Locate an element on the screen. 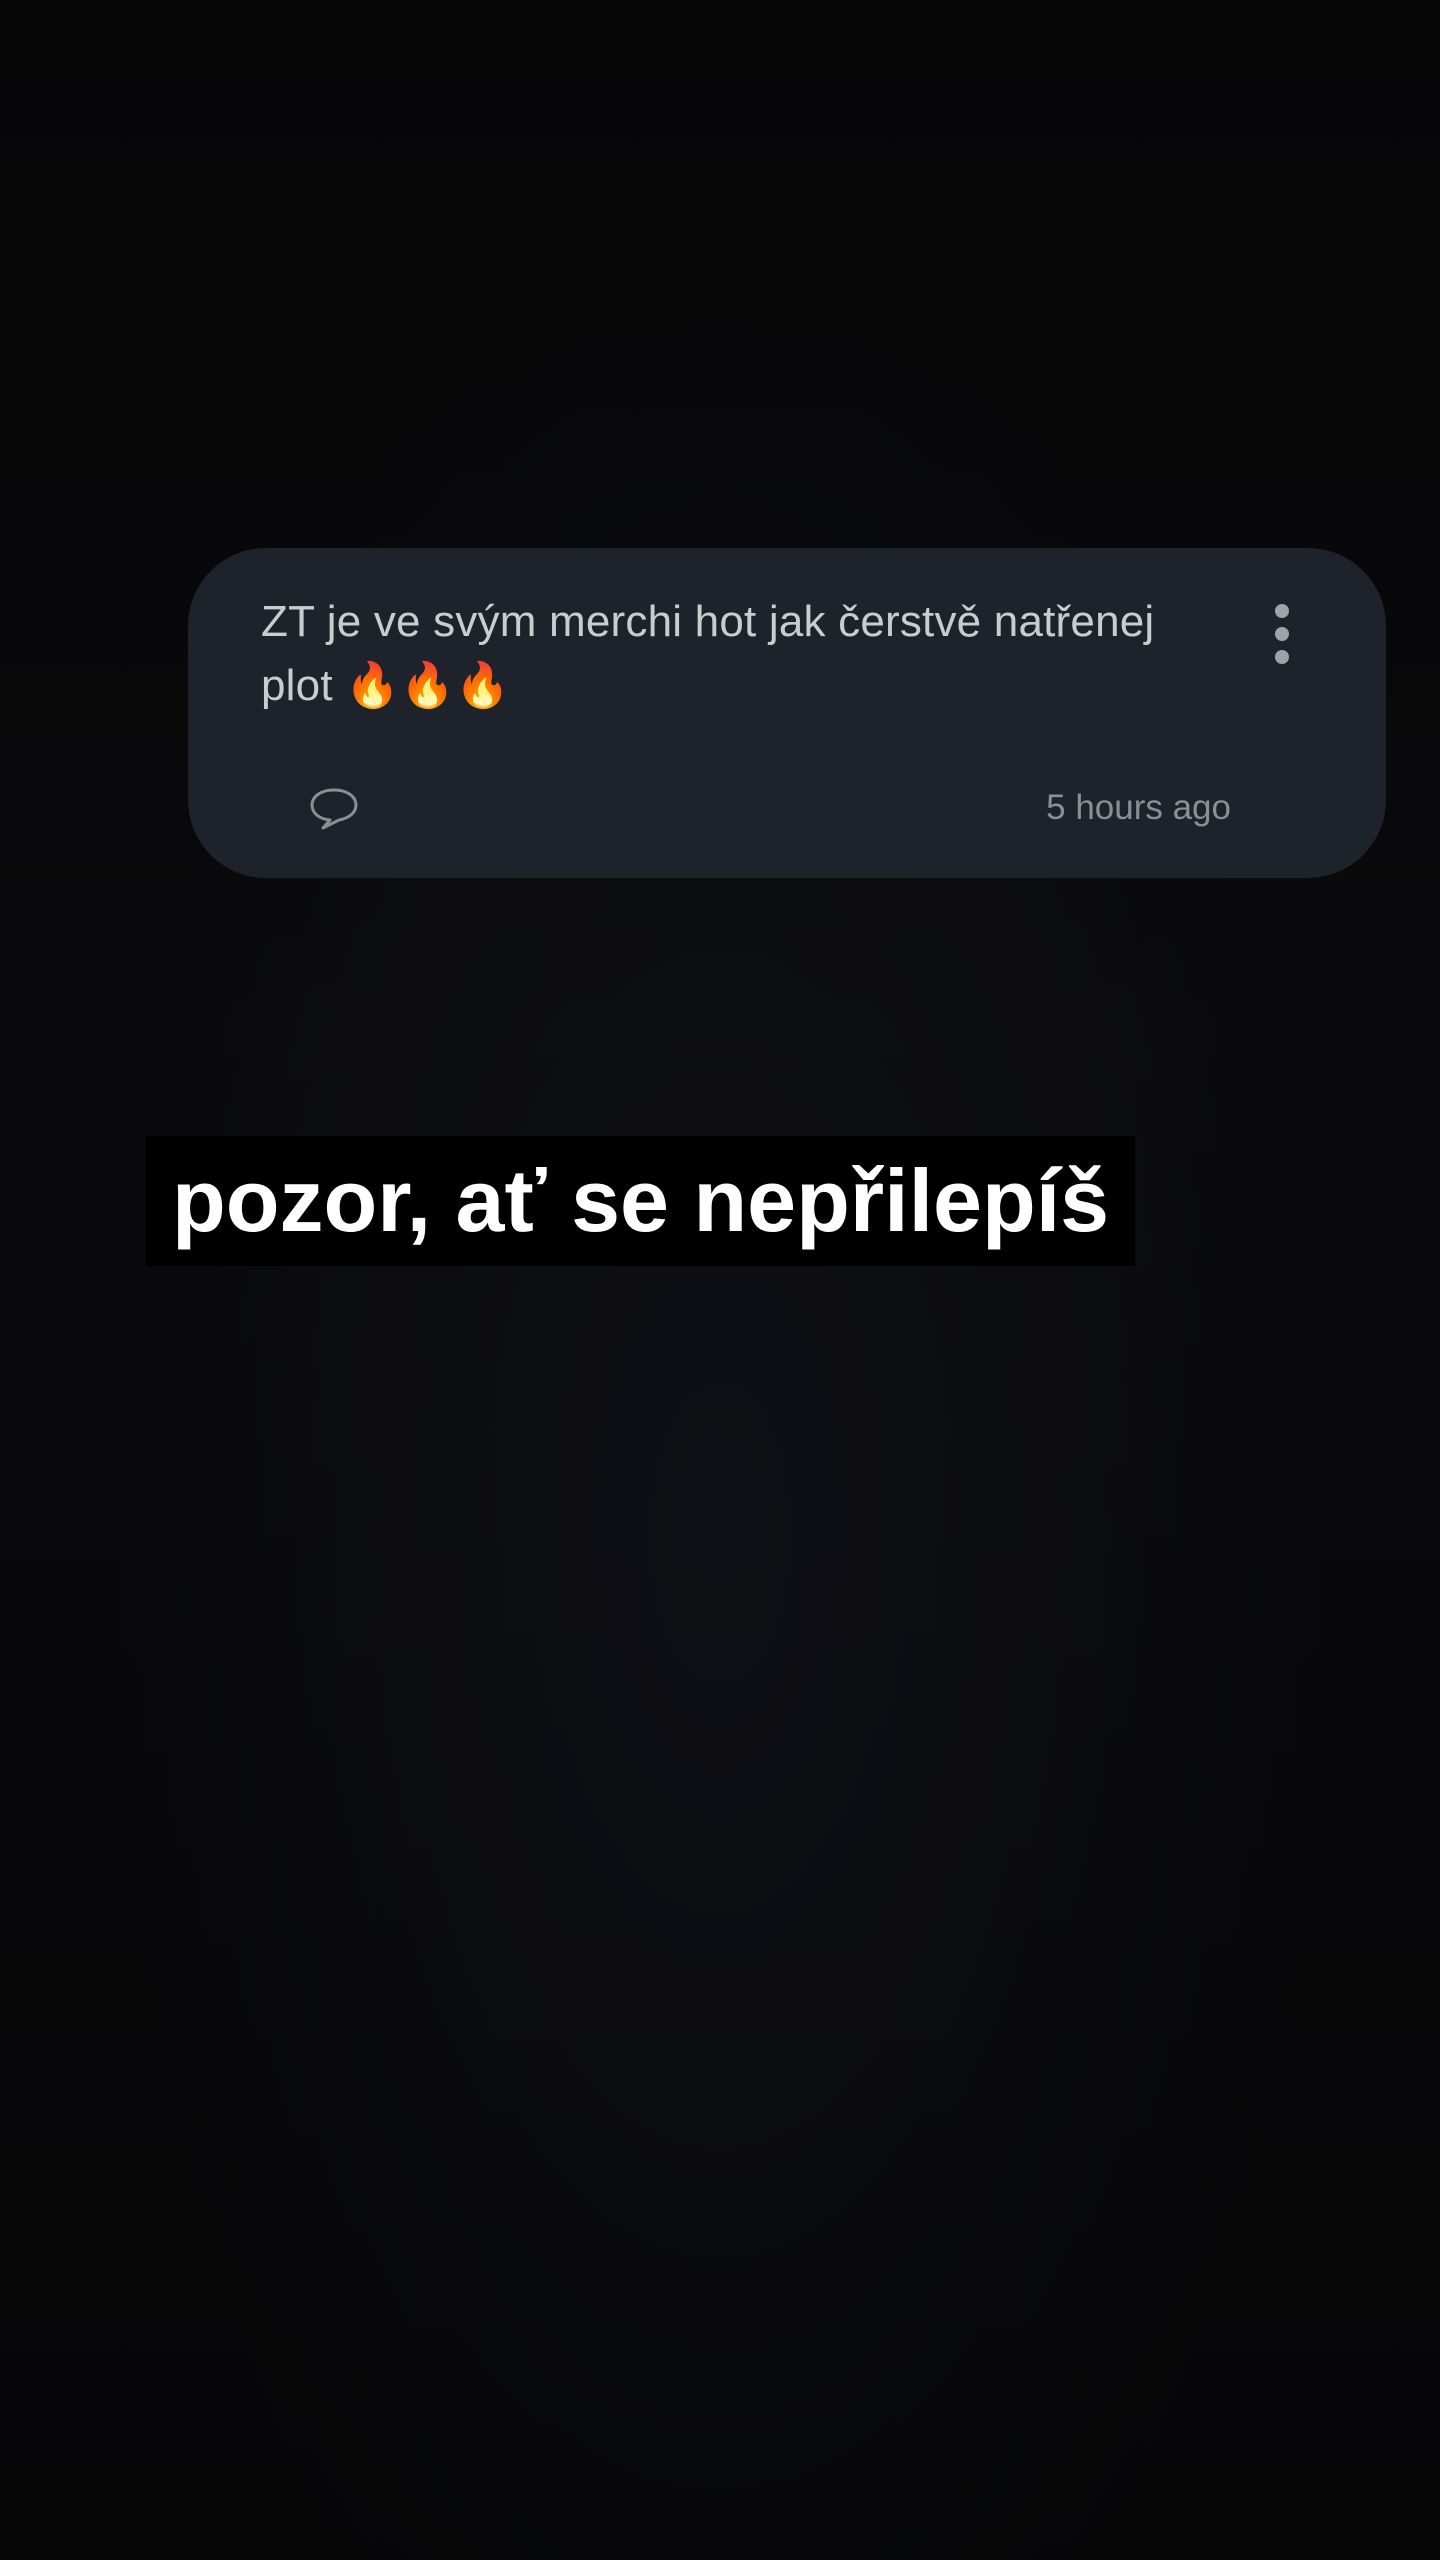 Image resolution: width=1440 pixels, height=2560 pixels. more-options-button is located at coordinates (1282, 634).